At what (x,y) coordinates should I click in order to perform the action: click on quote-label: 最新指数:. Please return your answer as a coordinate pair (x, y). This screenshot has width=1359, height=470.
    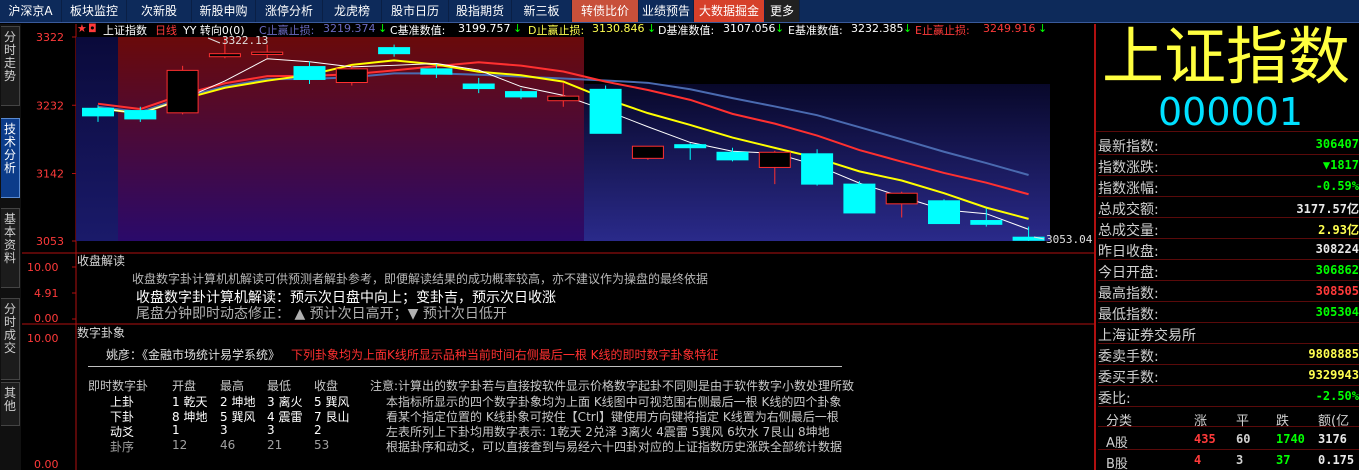
    Looking at the image, I should click on (1128, 147).